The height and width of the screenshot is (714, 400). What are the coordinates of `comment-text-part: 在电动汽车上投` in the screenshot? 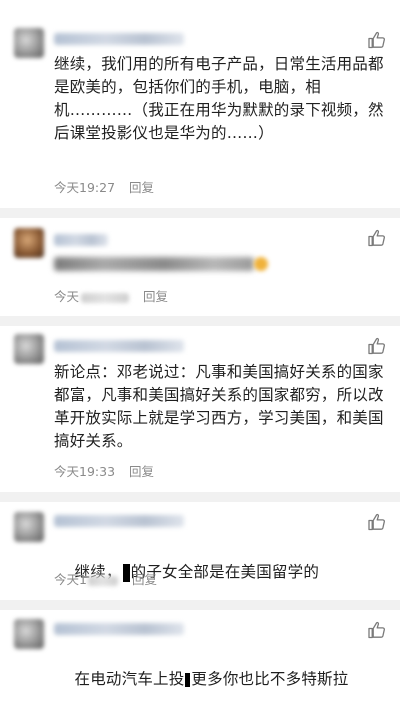 It's located at (129, 679).